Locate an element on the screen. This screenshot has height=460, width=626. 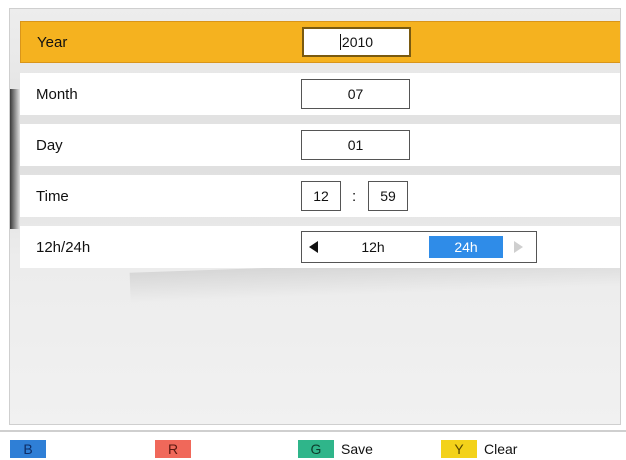
arrow-left-icon is located at coordinates (313, 247).